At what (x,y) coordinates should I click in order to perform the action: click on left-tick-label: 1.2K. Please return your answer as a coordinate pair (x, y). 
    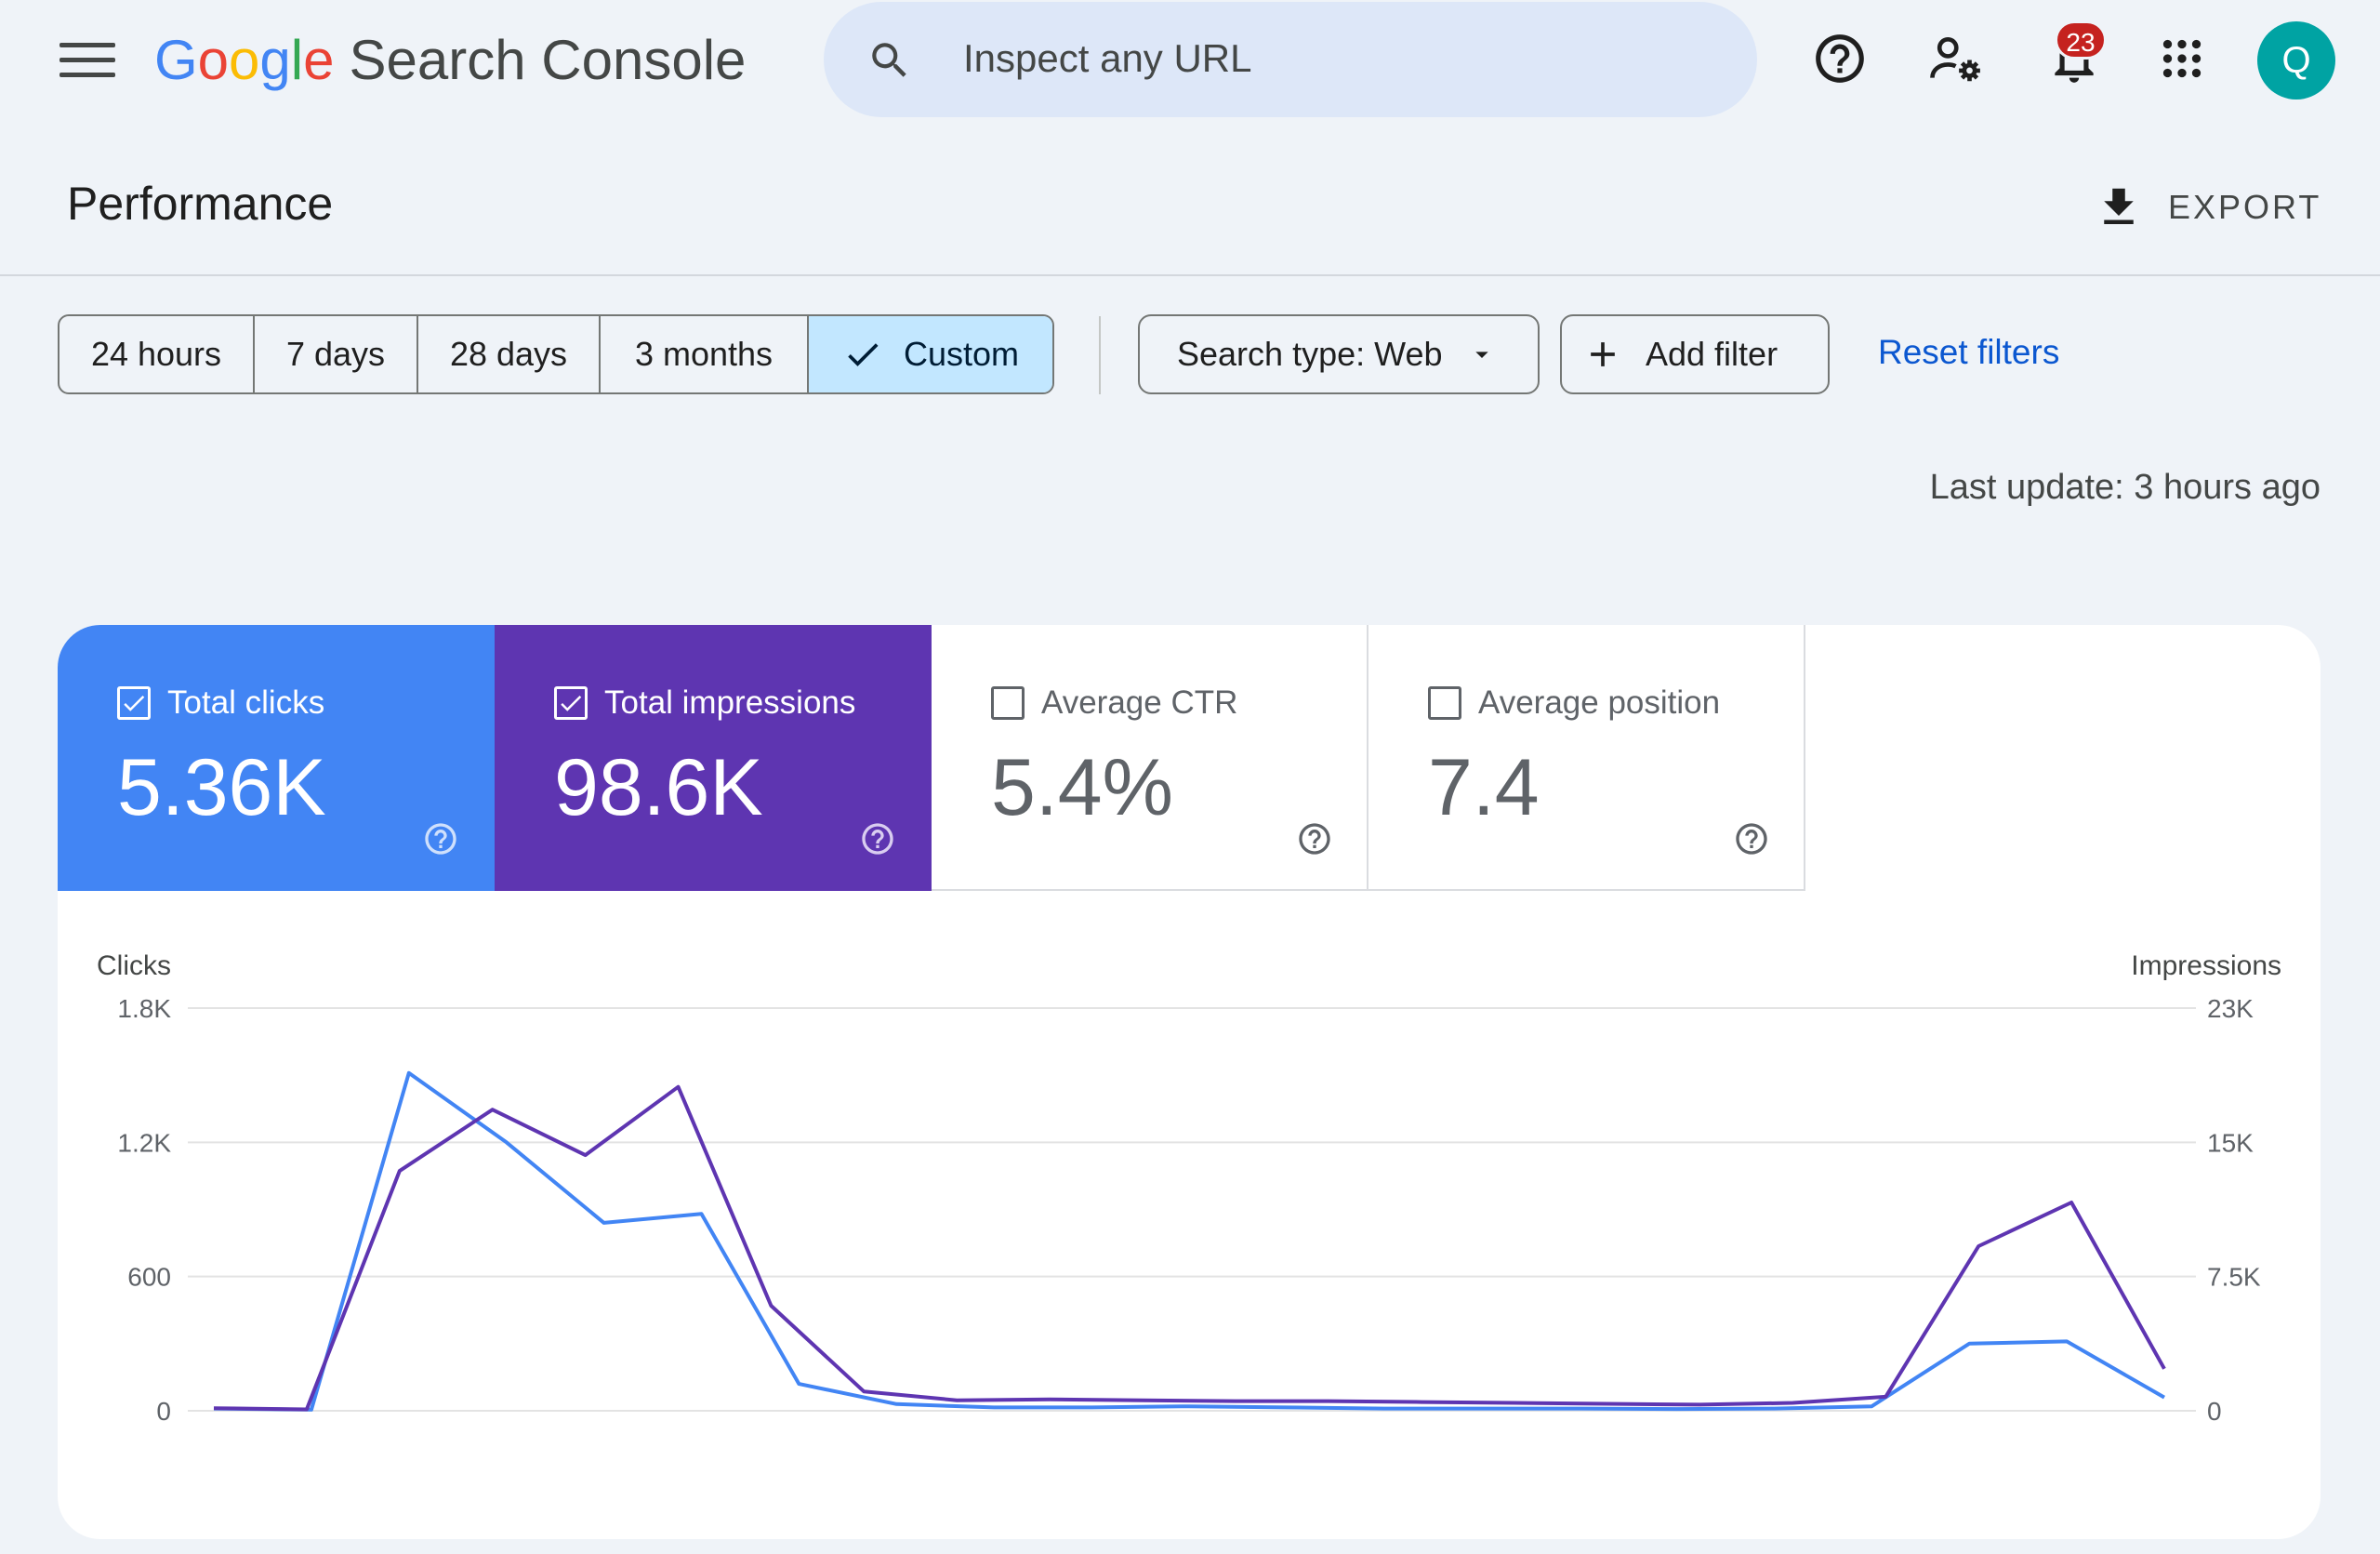
    Looking at the image, I should click on (144, 1142).